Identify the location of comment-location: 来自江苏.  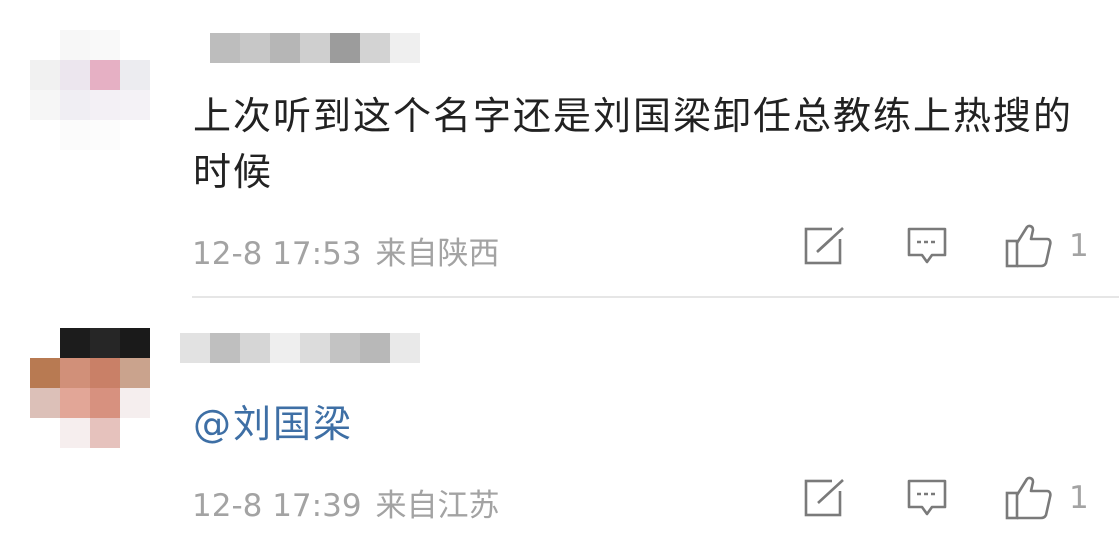
(437, 506).